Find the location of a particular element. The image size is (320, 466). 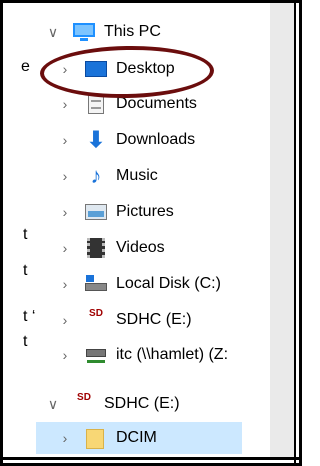

film-strip-icon is located at coordinates (96, 248).